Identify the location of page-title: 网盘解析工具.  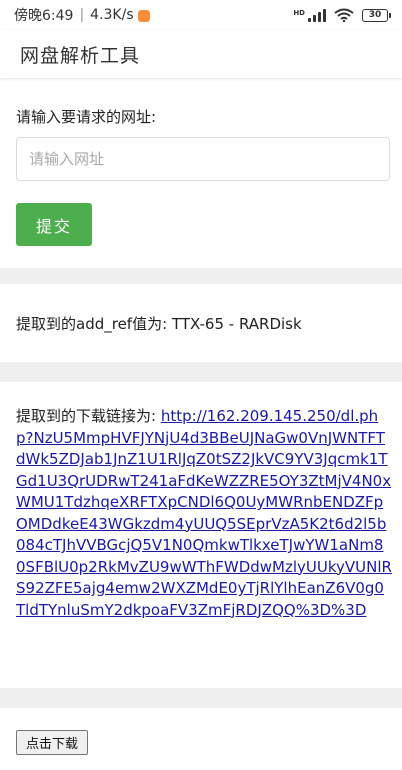
(80, 55).